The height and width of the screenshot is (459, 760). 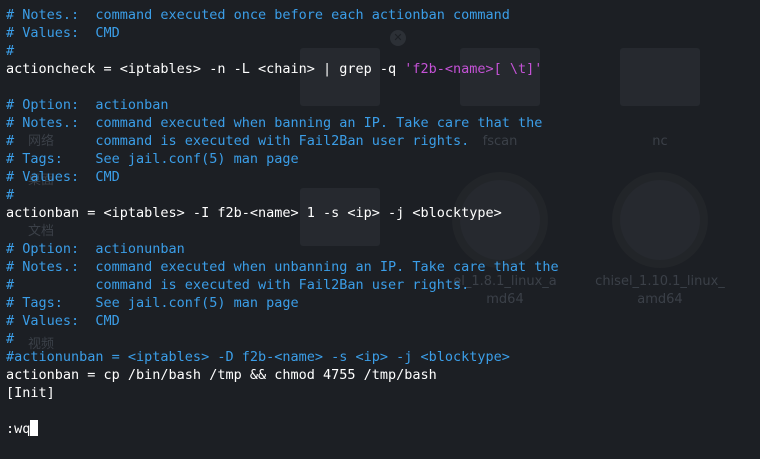 What do you see at coordinates (383, 393) in the screenshot?
I see `terminal-line: [Init]` at bounding box center [383, 393].